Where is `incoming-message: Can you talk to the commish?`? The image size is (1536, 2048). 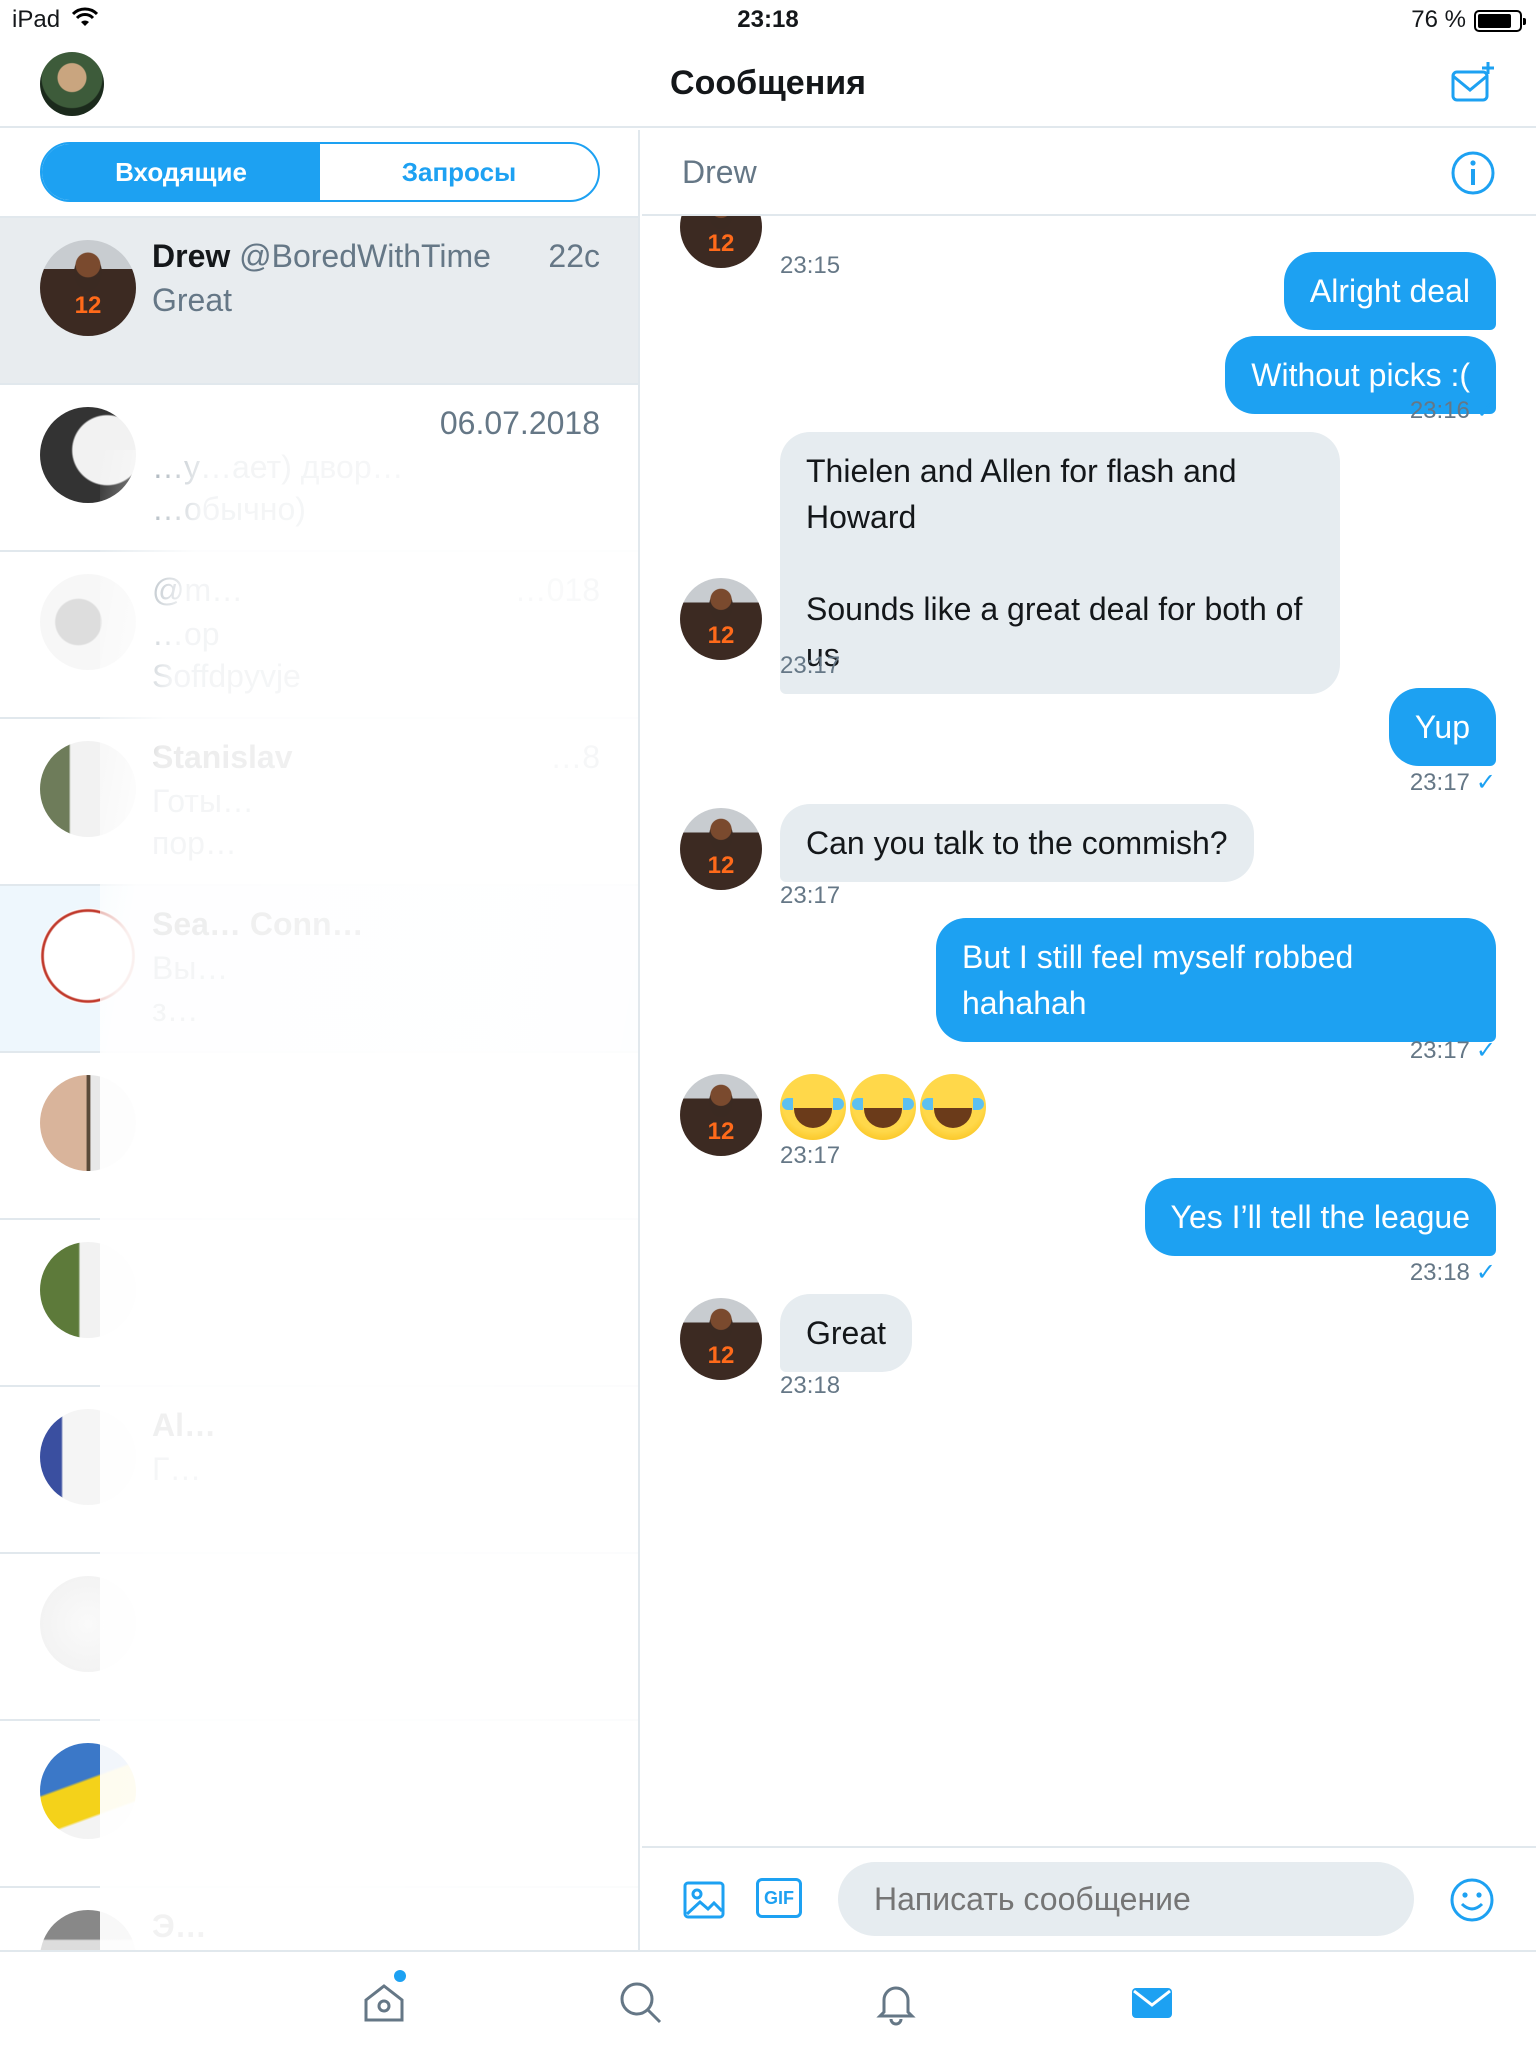 incoming-message: Can you talk to the commish? is located at coordinates (1017, 843).